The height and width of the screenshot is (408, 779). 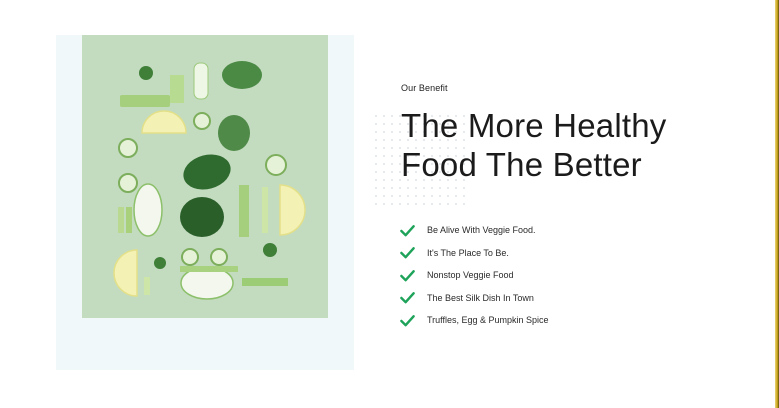 What do you see at coordinates (481, 230) in the screenshot?
I see `benefit-text: Be Alive With Veggie Food.` at bounding box center [481, 230].